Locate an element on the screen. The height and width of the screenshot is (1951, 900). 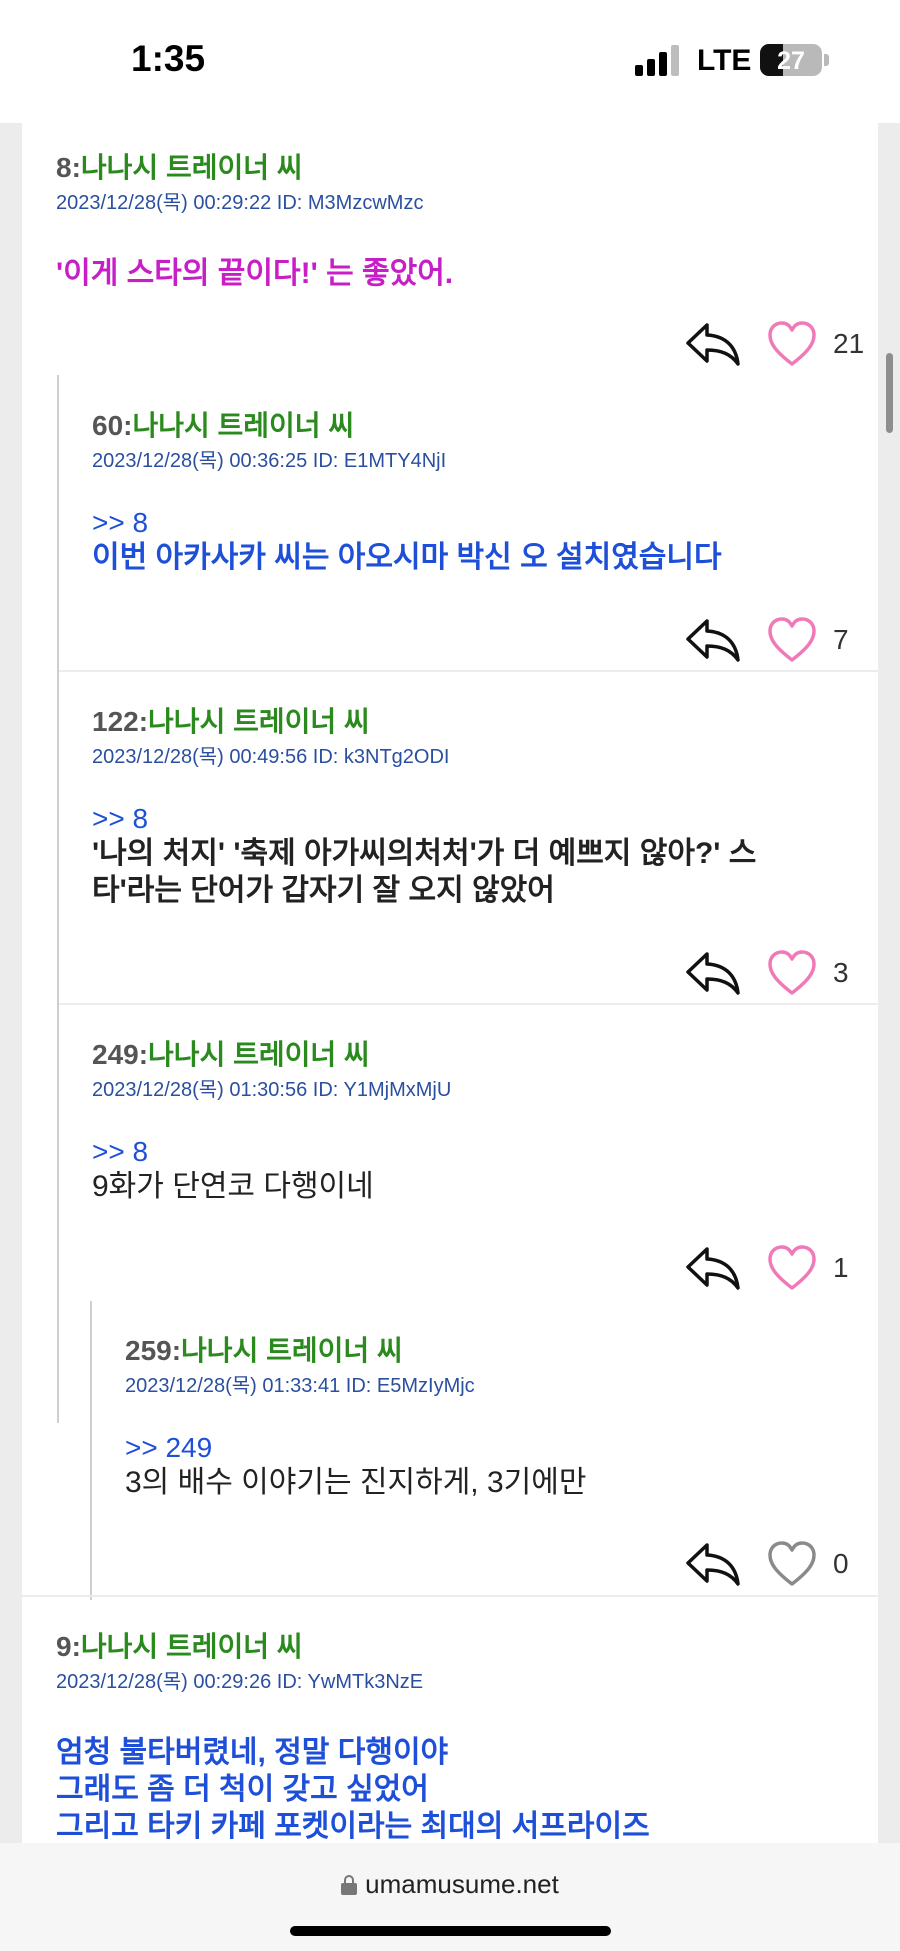
browser-url-bar: umamusume.net is located at coordinates (450, 1897).